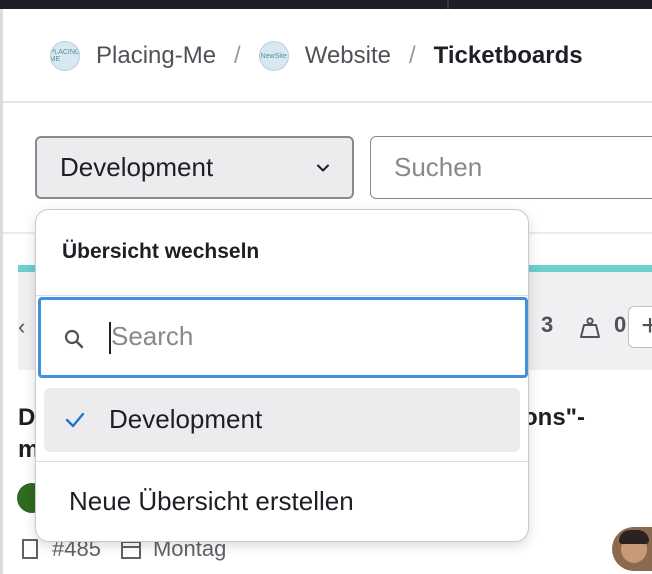 The width and height of the screenshot is (652, 574). I want to click on board-switcher-value: Development, so click(137, 167).